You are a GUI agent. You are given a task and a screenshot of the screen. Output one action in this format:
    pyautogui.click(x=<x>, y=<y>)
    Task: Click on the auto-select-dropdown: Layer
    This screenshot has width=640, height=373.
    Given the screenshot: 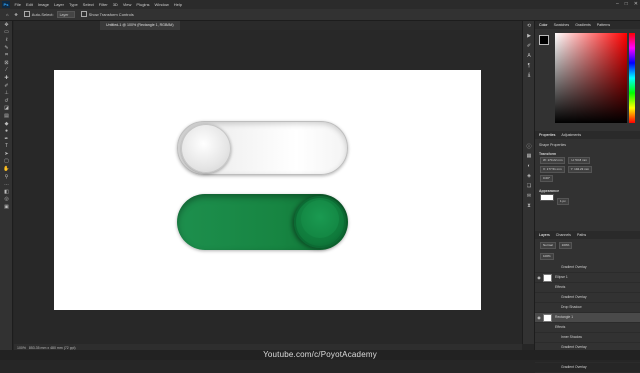 What is the action you would take?
    pyautogui.click(x=65, y=14)
    